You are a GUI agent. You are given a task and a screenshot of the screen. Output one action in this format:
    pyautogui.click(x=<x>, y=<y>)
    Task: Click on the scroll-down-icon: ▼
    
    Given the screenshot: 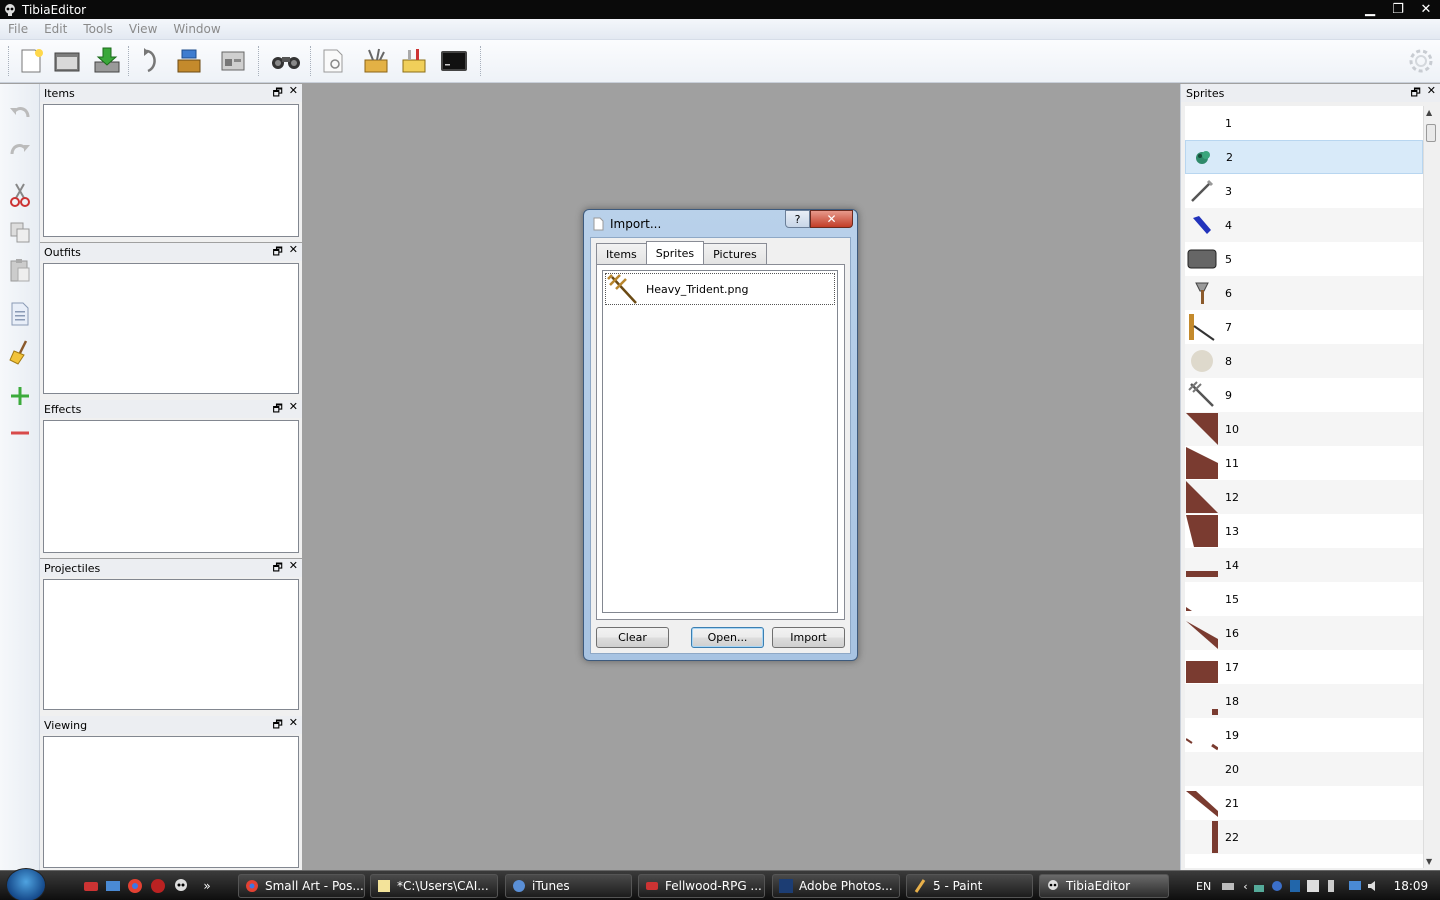 What is the action you would take?
    pyautogui.click(x=1429, y=861)
    